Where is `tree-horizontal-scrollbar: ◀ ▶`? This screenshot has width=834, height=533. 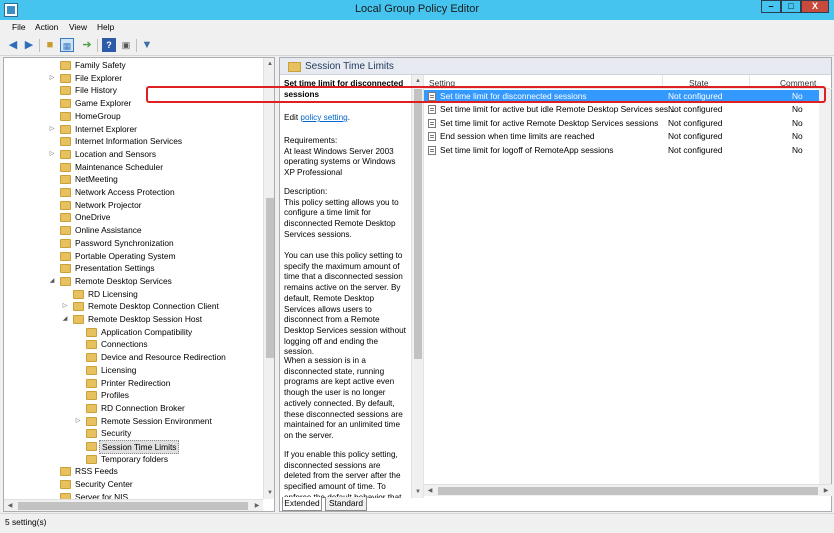 tree-horizontal-scrollbar: ◀ ▶ is located at coordinates (133, 505).